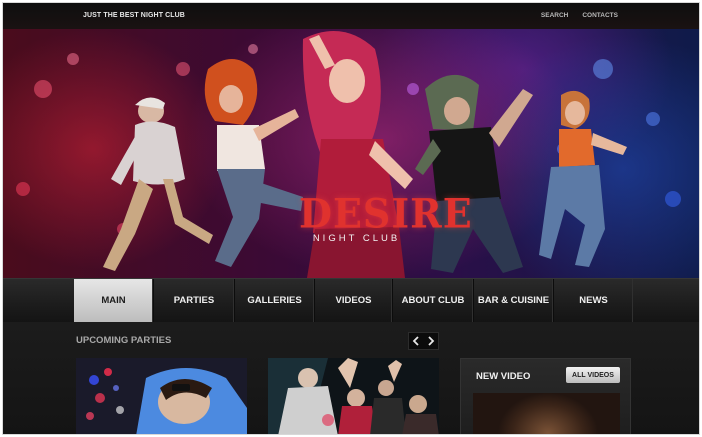 Image resolution: width=702 pixels, height=437 pixels. What do you see at coordinates (124, 340) in the screenshot?
I see `upcoming-parties-title: UPCOMING PARTIES` at bounding box center [124, 340].